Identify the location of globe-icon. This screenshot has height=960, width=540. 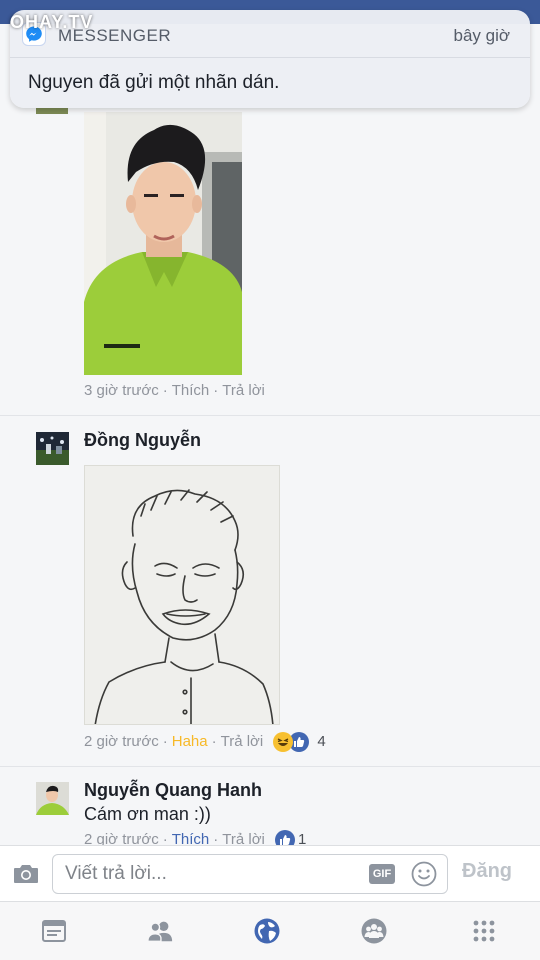
(267, 931).